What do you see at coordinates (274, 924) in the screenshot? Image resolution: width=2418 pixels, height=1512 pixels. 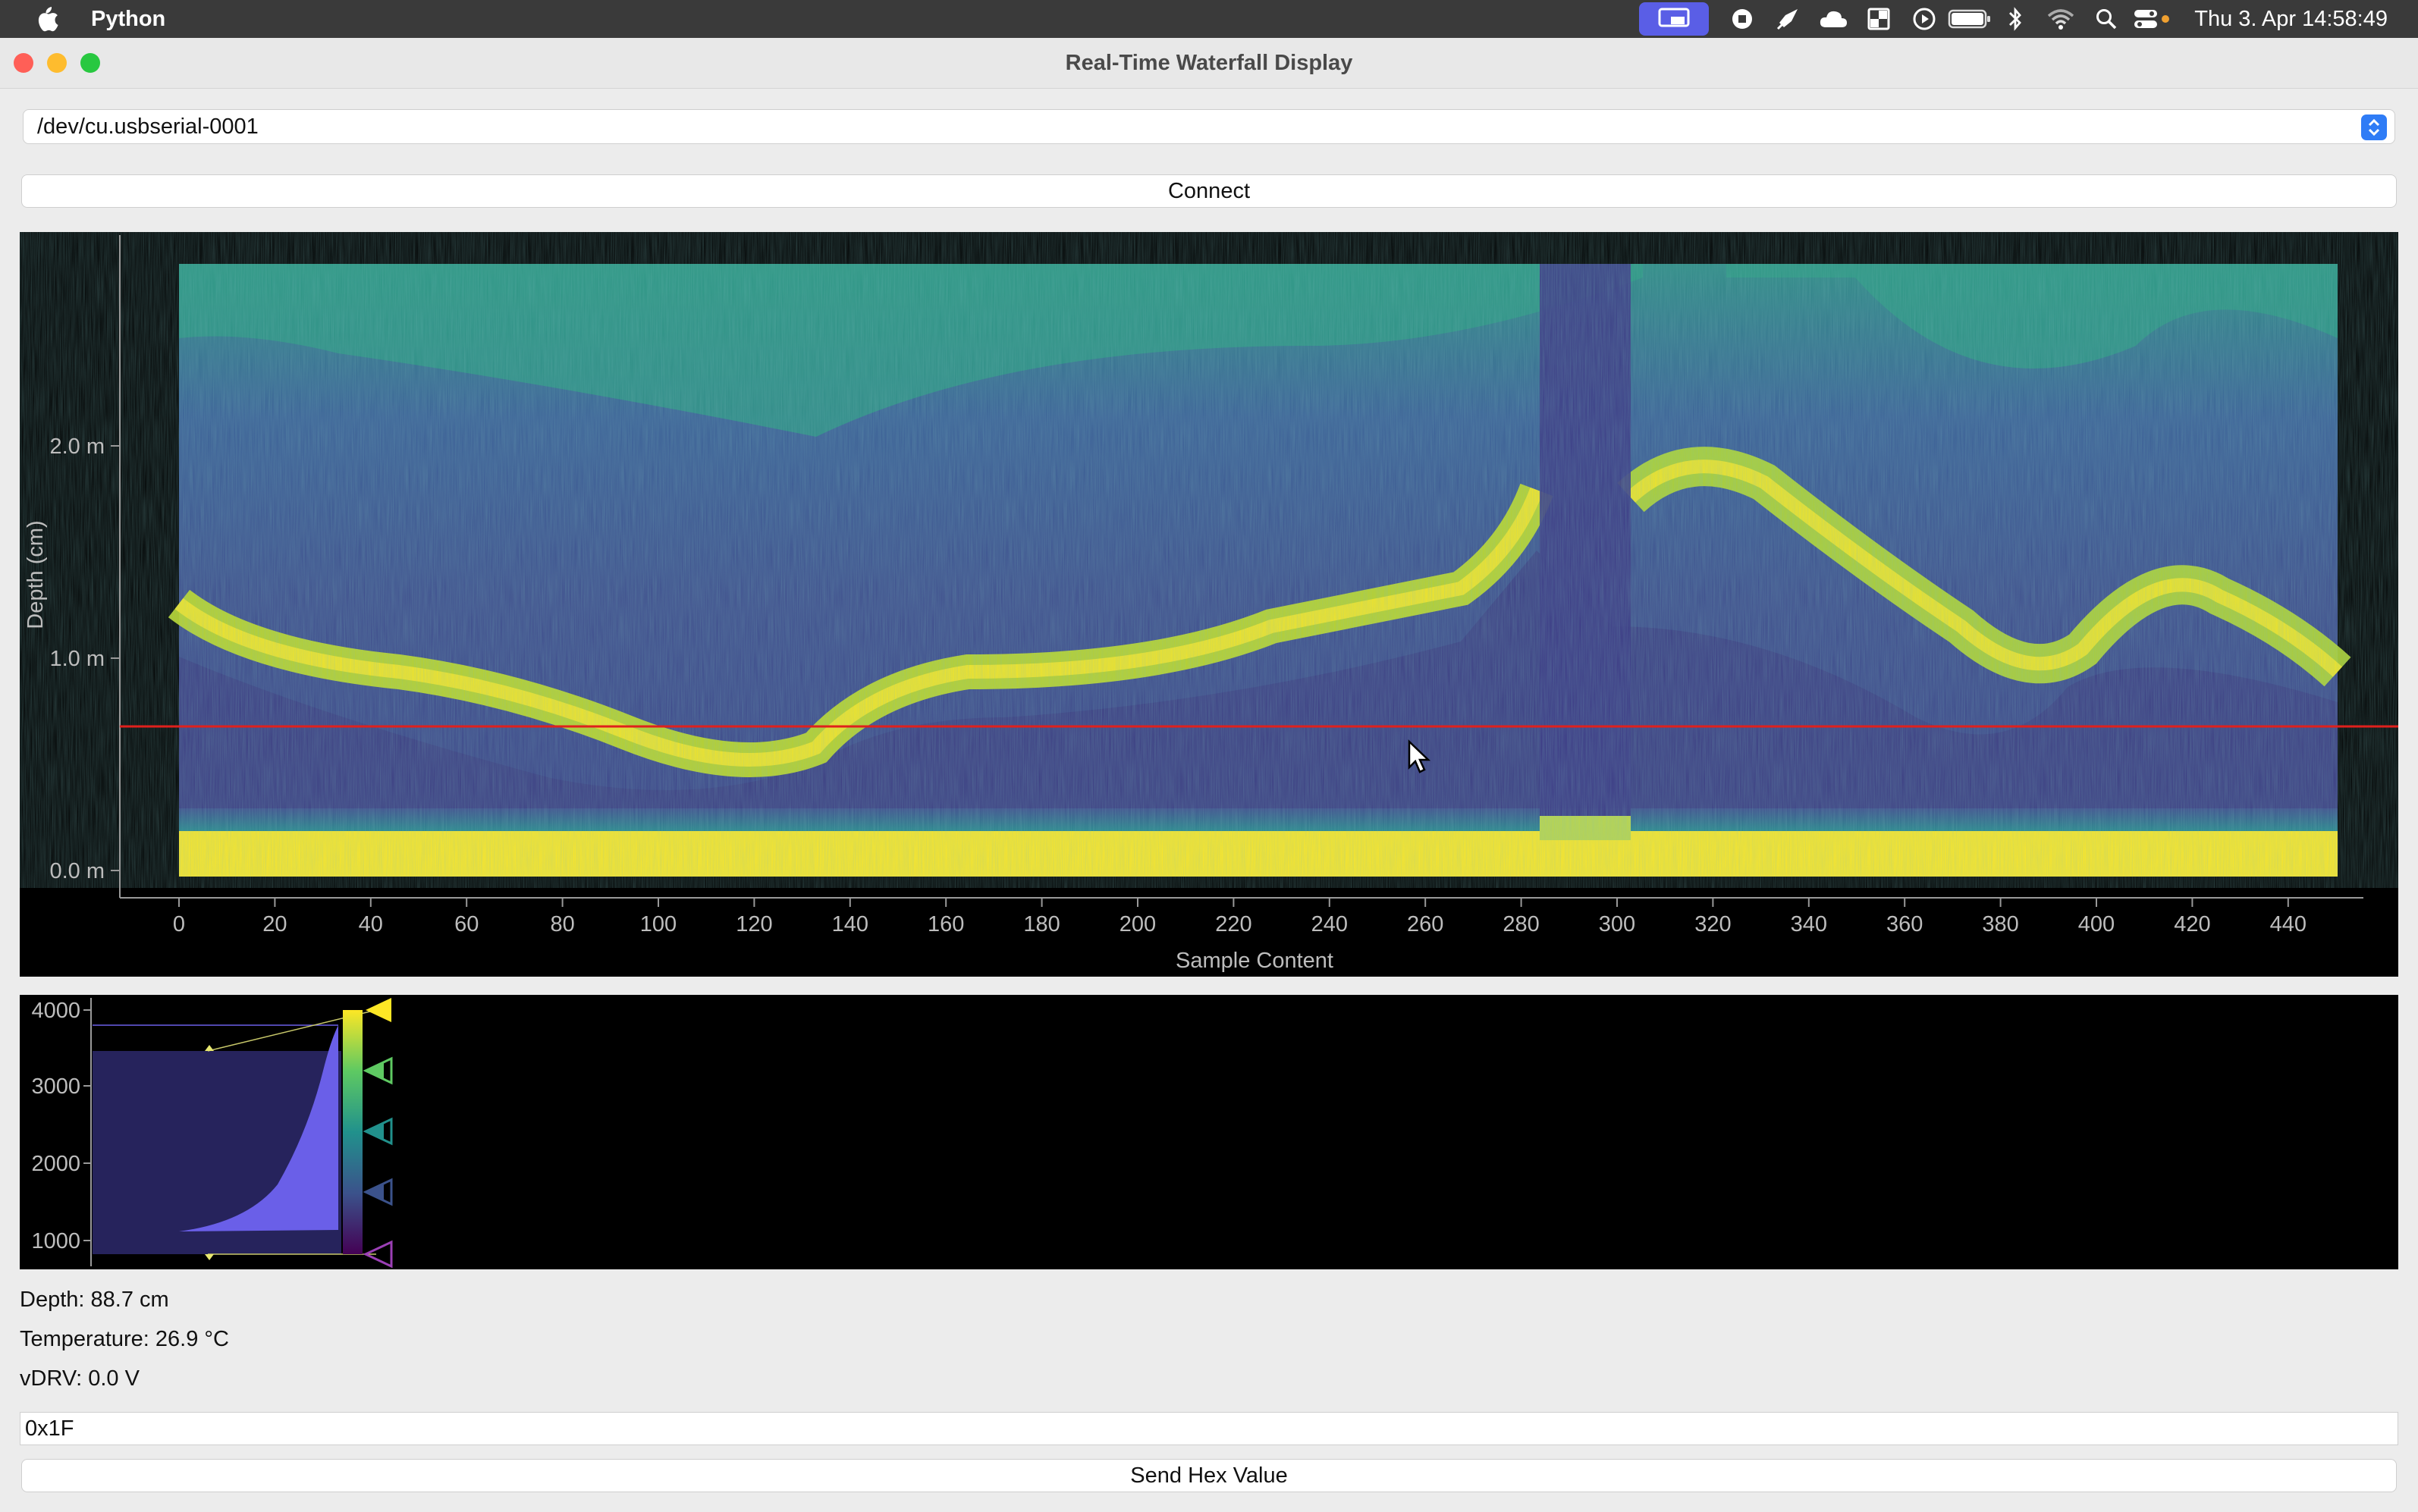 I see `x-tick-label: 20` at bounding box center [274, 924].